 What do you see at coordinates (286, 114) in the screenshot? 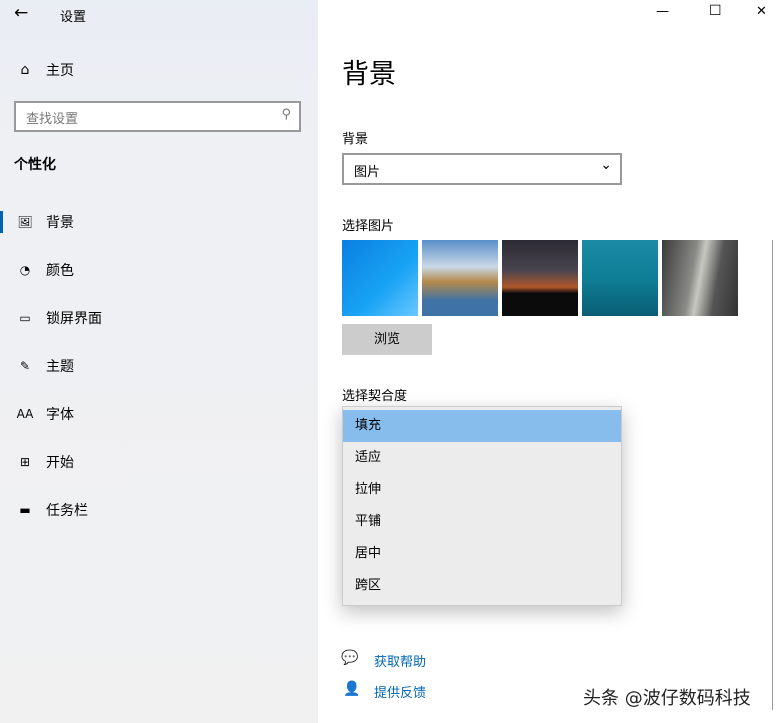
I see `search-icon: ⚲` at bounding box center [286, 114].